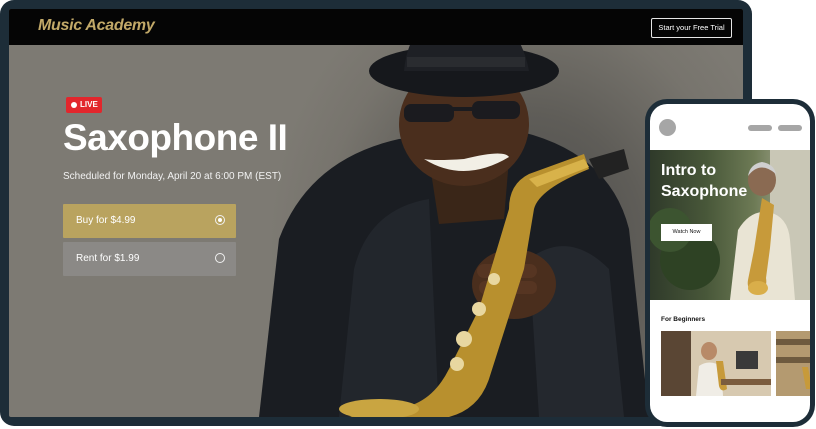 The width and height of the screenshot is (816, 429). Describe the element at coordinates (108, 258) in the screenshot. I see `rent-option-label: Rent for $1.99` at that location.